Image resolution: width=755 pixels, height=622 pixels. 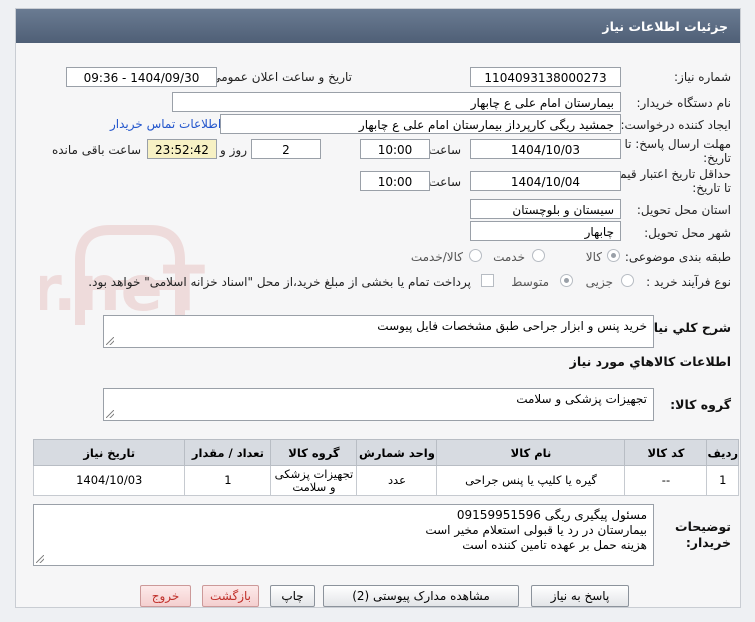 I want to click on validity-time-field: 10:00, so click(x=395, y=181).